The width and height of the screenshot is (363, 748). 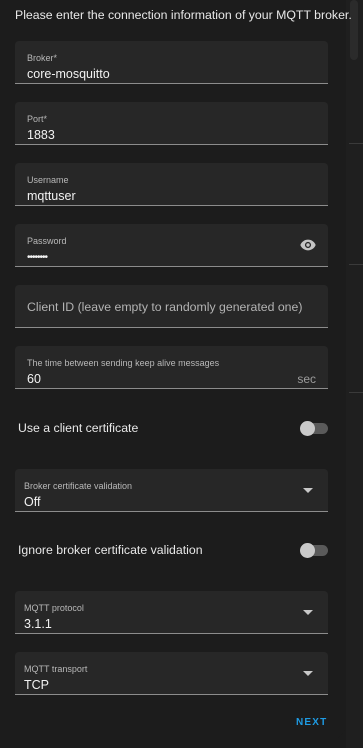 What do you see at coordinates (37, 119) in the screenshot?
I see `port-label: Port*` at bounding box center [37, 119].